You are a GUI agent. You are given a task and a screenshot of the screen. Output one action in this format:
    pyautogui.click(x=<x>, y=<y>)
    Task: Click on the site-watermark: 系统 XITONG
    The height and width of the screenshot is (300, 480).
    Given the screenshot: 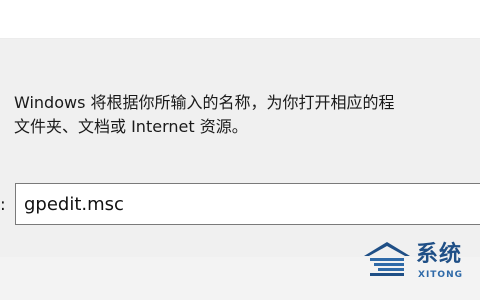 What is the action you would take?
    pyautogui.click(x=420, y=268)
    